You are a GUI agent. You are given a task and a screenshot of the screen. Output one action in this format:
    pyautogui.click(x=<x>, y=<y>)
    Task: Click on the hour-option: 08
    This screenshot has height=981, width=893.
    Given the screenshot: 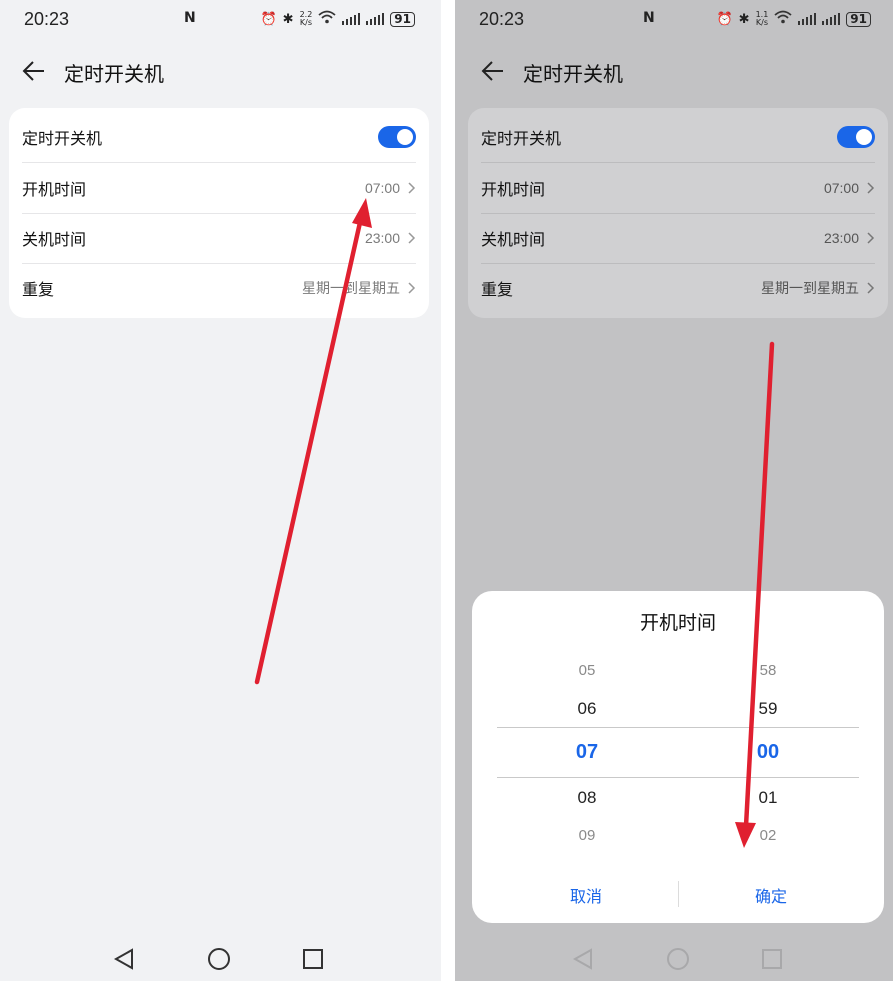 What is the action you would take?
    pyautogui.click(x=587, y=798)
    